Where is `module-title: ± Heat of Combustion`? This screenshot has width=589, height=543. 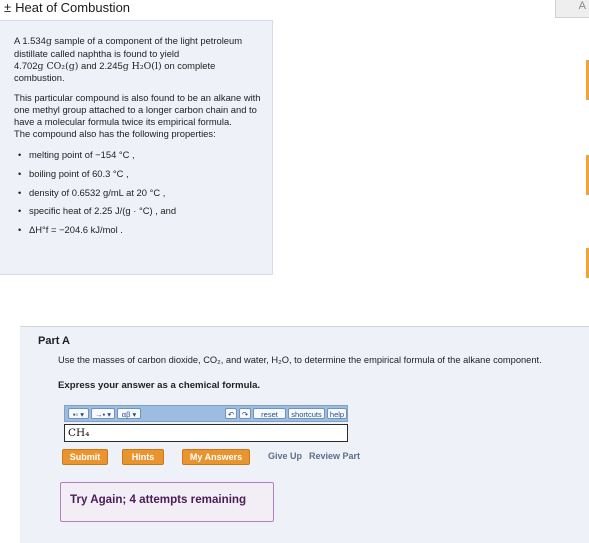
module-title: ± Heat of Combustion is located at coordinates (67, 7).